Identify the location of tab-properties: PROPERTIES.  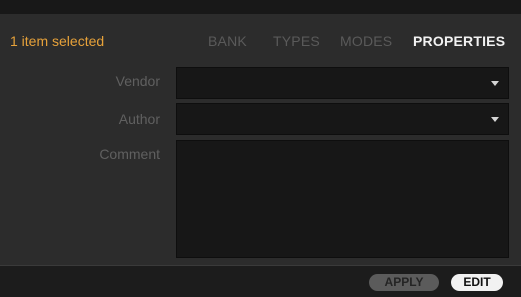
(459, 41).